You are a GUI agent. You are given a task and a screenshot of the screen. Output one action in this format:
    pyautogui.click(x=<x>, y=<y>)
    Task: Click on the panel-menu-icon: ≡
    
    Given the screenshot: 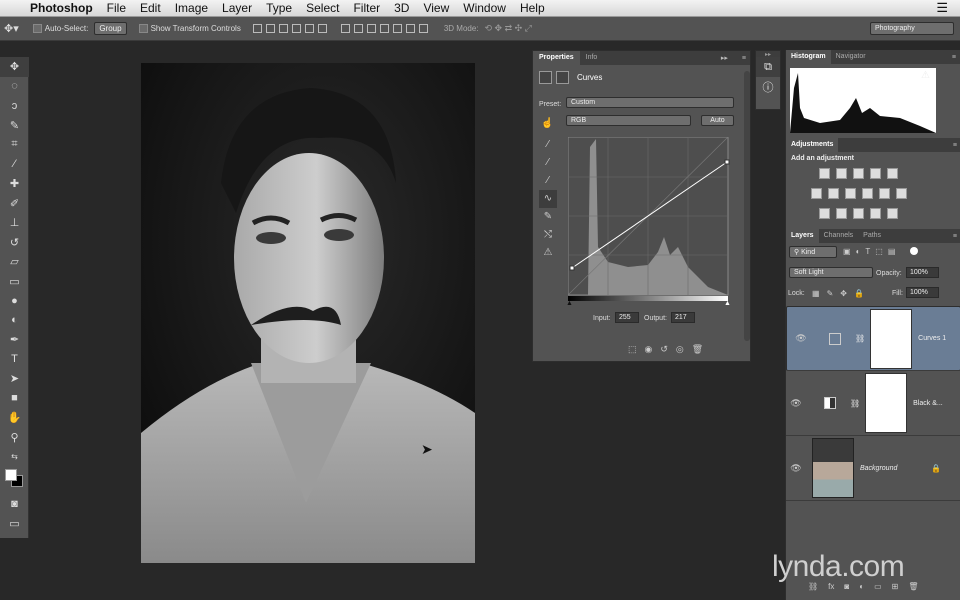 What is the action you would take?
    pyautogui.click(x=744, y=58)
    